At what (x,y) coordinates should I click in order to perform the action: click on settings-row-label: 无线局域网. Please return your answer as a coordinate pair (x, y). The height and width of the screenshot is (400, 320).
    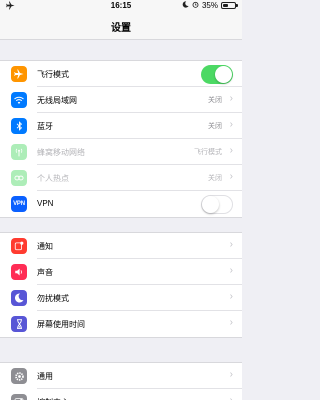
    Looking at the image, I should click on (57, 100).